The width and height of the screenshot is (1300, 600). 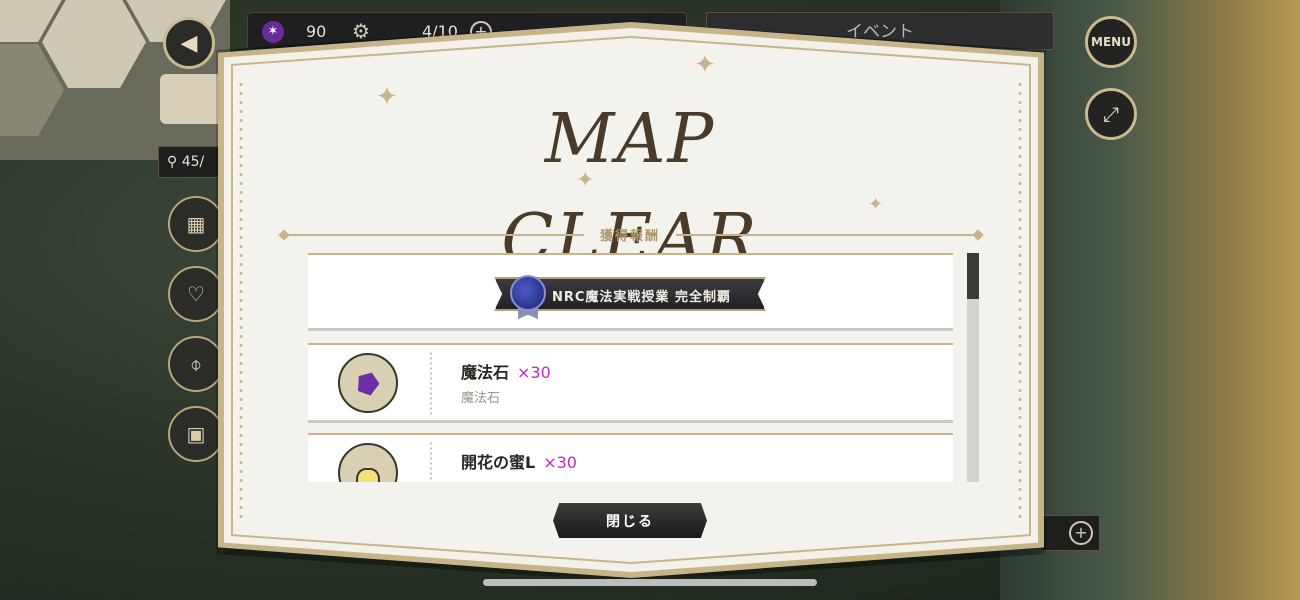 What do you see at coordinates (629, 236) in the screenshot?
I see `section-label: 獲得報酬` at bounding box center [629, 236].